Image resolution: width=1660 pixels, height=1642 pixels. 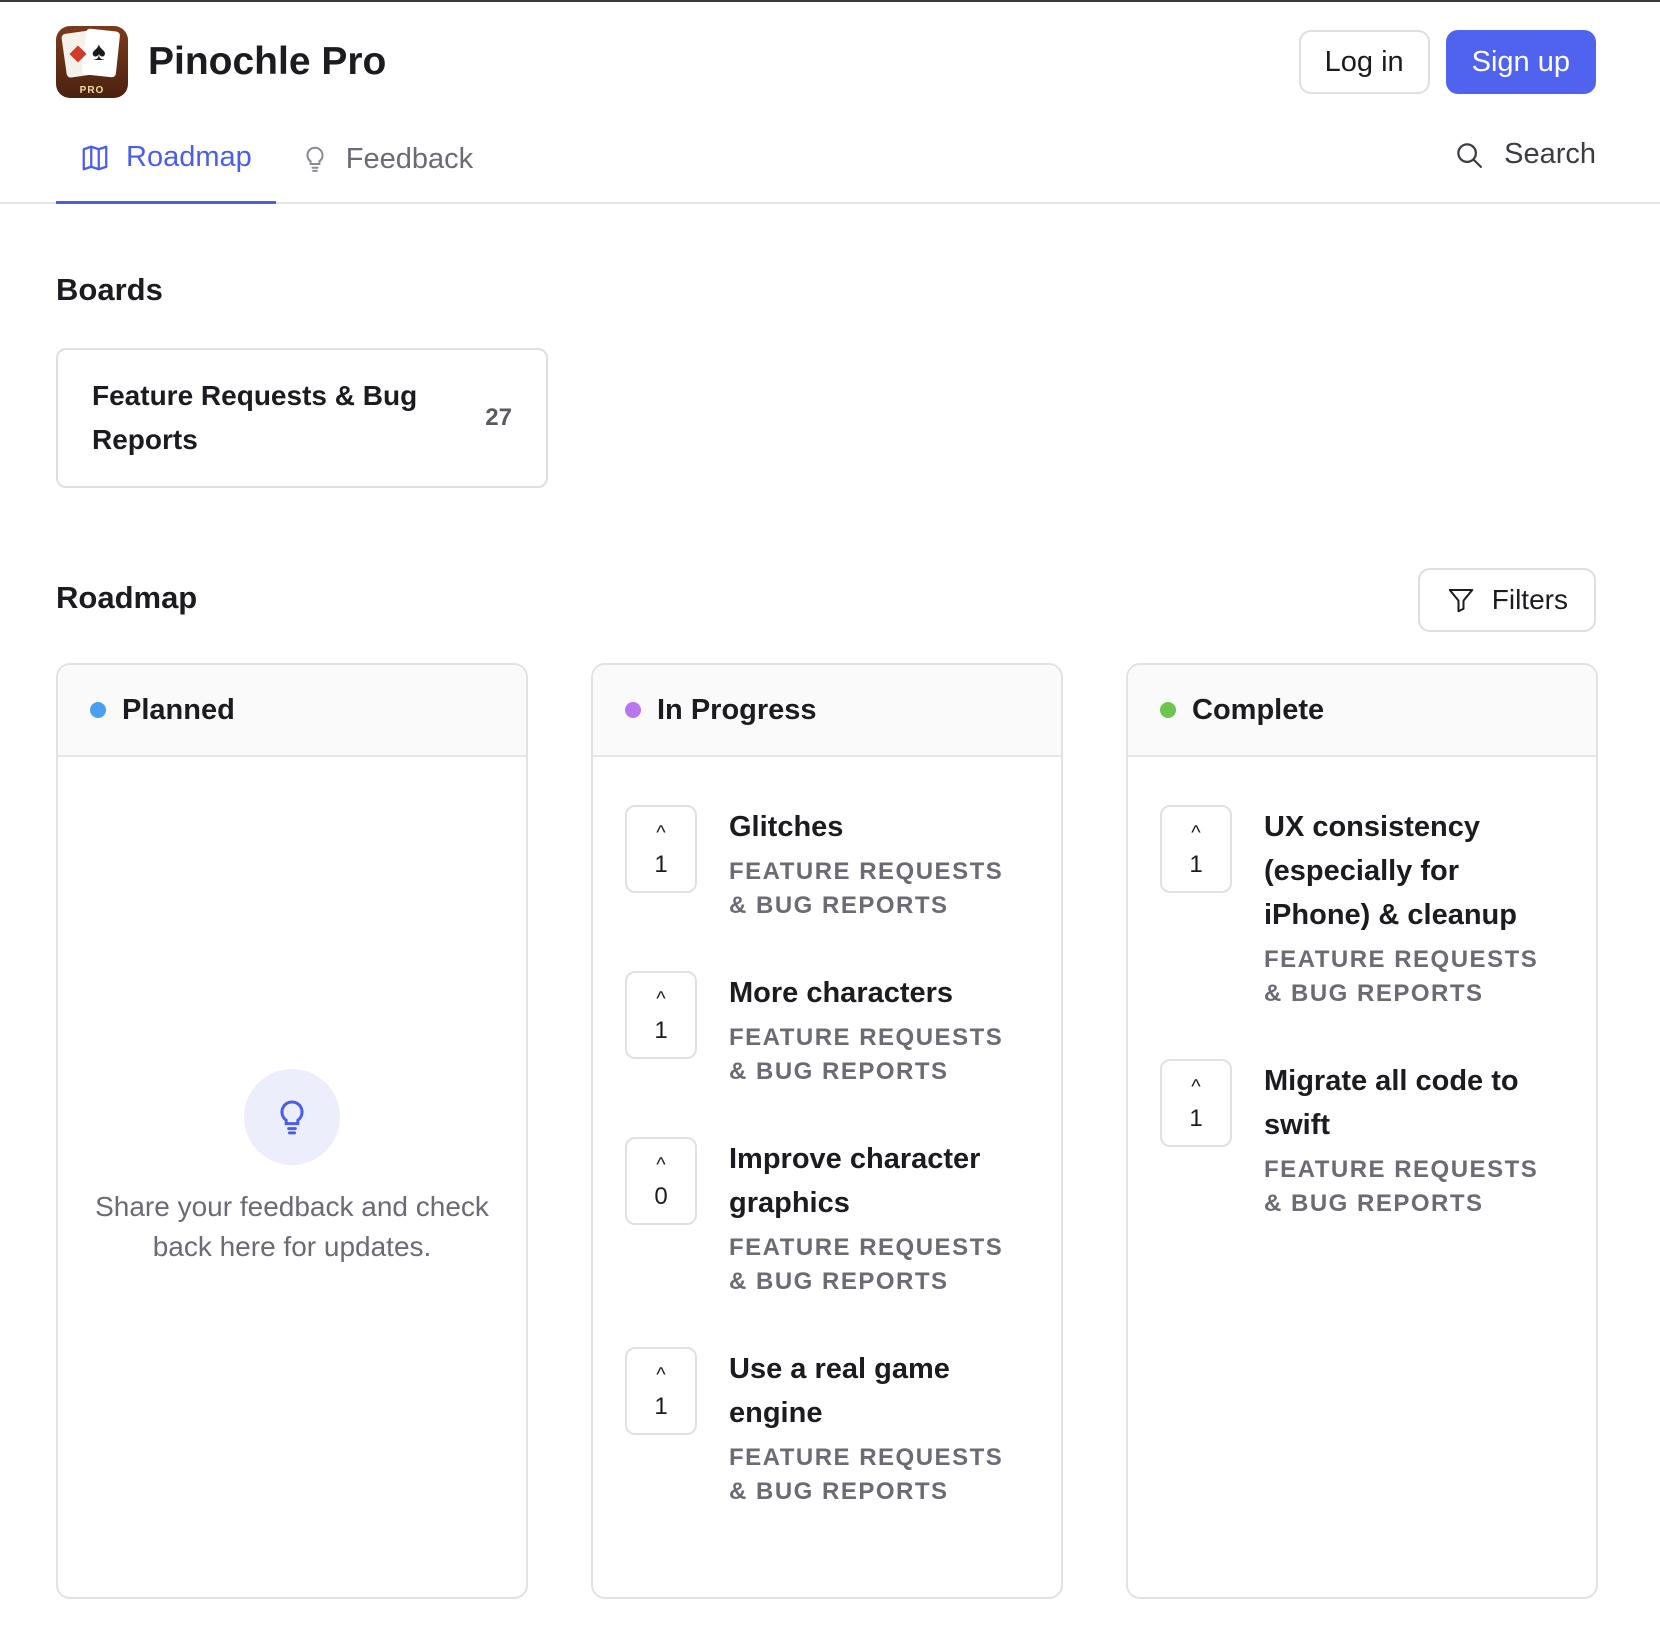 What do you see at coordinates (839, 1391) in the screenshot?
I see `item-title: Use a real game engine` at bounding box center [839, 1391].